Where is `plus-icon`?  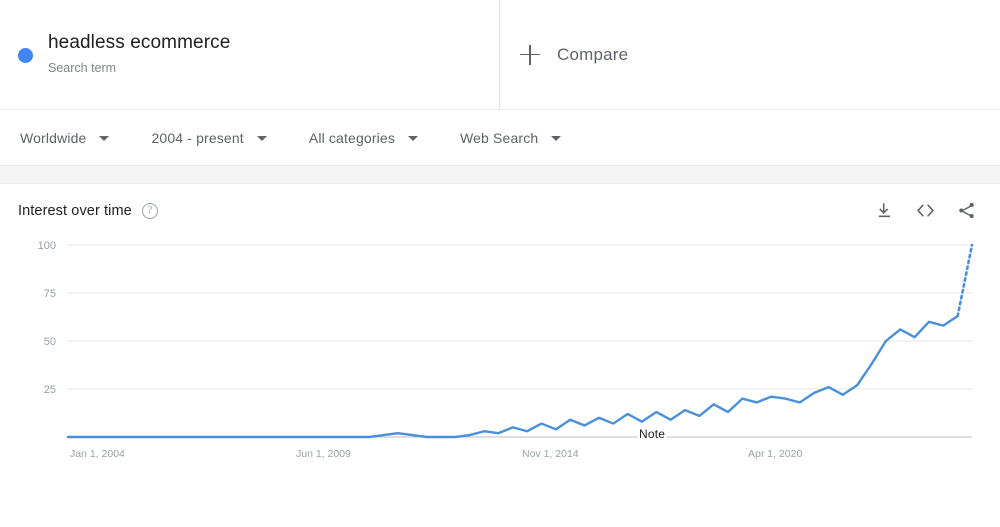
plus-icon is located at coordinates (530, 54).